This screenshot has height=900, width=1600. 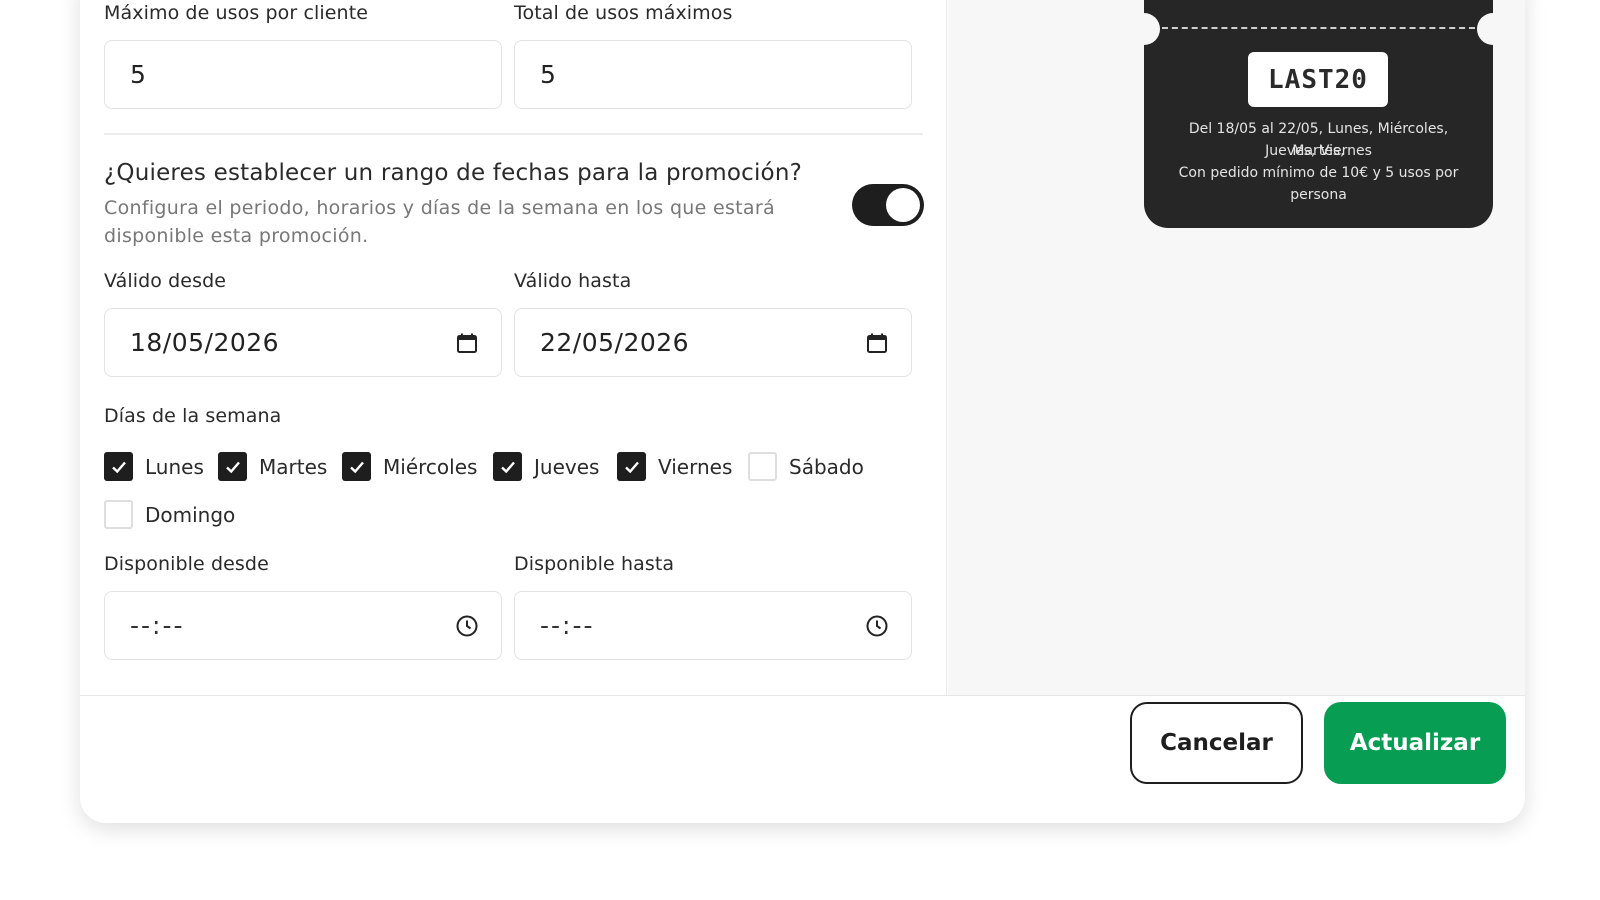 I want to click on cancel-button: Cancelar, so click(x=1216, y=743).